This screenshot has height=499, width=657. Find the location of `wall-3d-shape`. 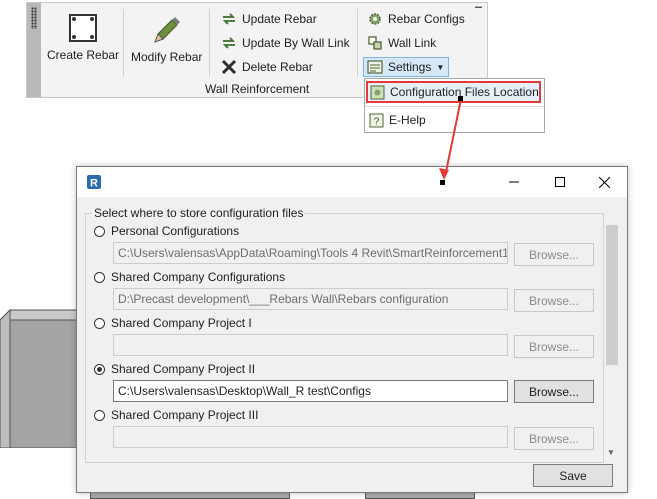

wall-3d-shape is located at coordinates (40, 378).